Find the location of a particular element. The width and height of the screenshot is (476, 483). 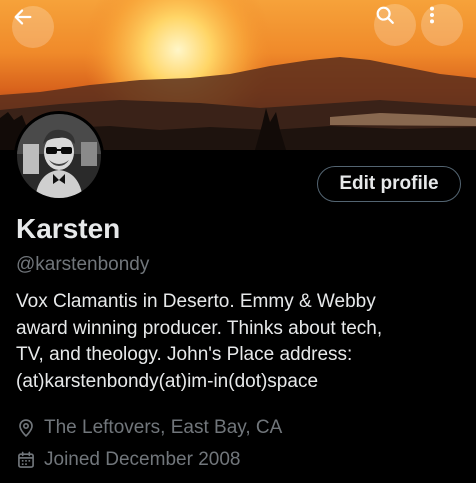

more-options-button is located at coordinates (442, 25).